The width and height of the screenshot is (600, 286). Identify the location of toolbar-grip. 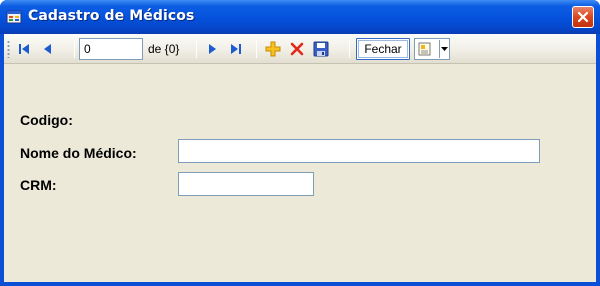
(8, 49).